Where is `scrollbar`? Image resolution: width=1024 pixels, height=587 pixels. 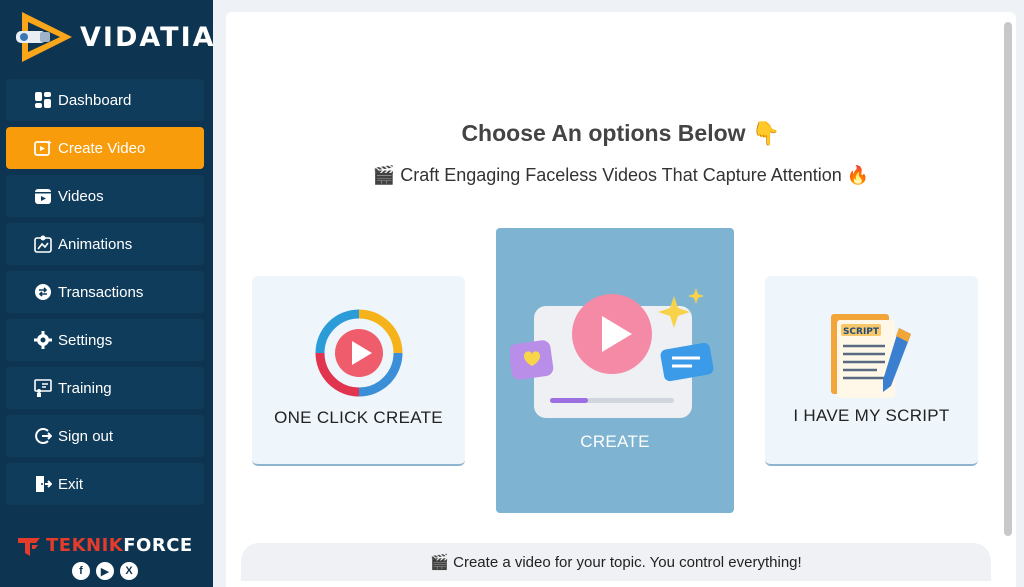
scrollbar is located at coordinates (1008, 279).